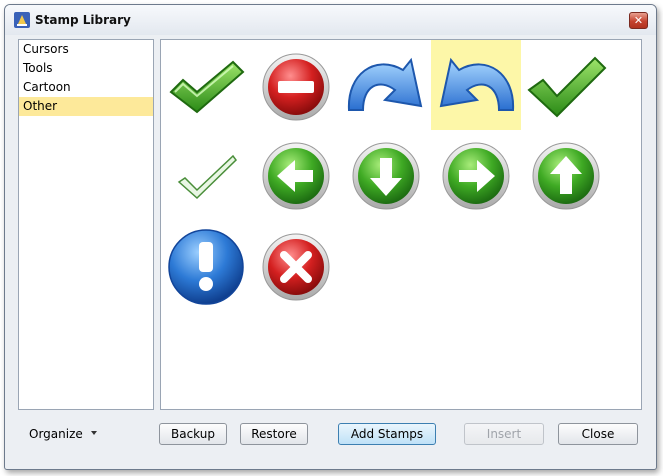 This screenshot has height=476, width=663. I want to click on green-arrow-left-icon, so click(296, 175).